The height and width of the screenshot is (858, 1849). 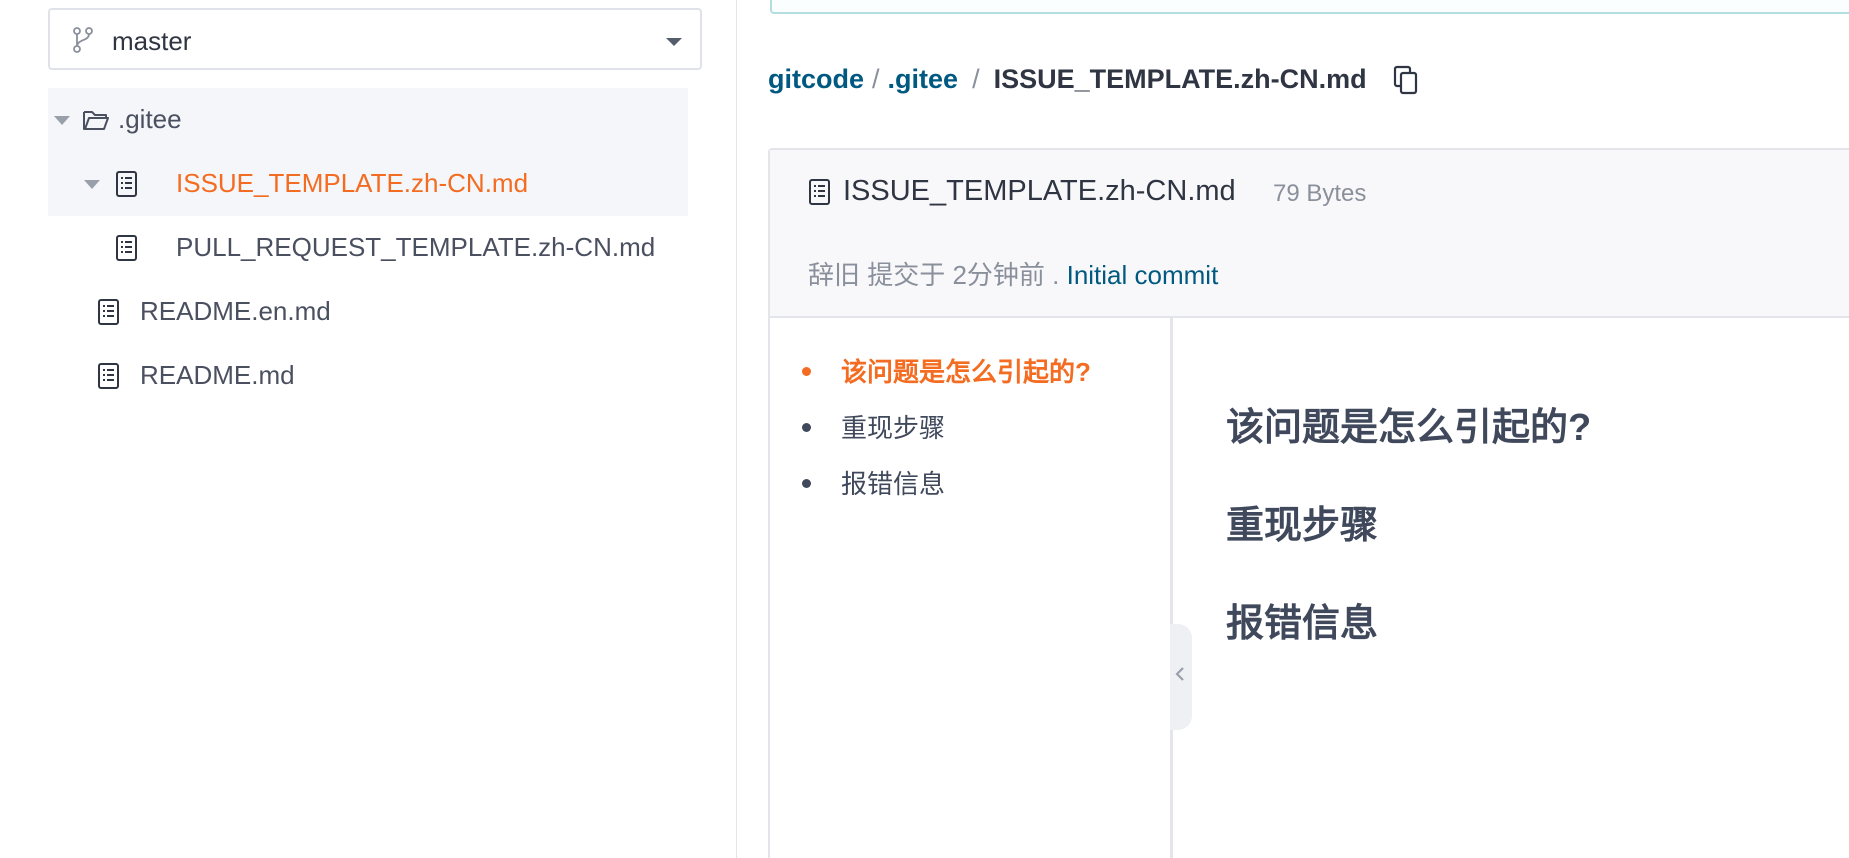 I want to click on file-size: 79 Bytes, so click(x=1320, y=193).